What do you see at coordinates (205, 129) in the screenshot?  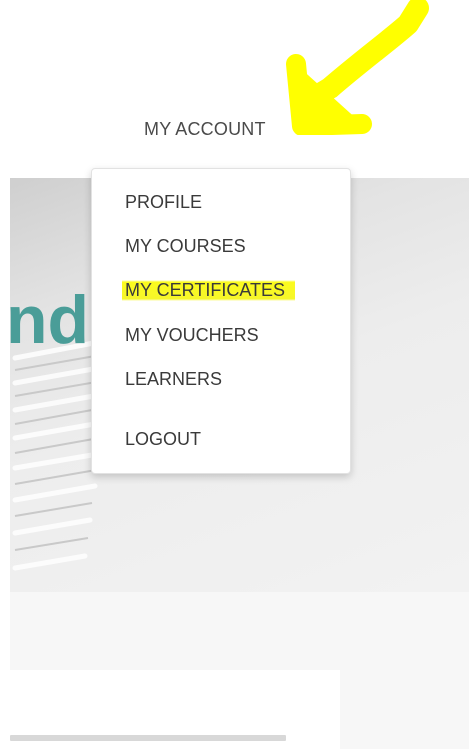 I see `my-account-link: MY ACCOUNT` at bounding box center [205, 129].